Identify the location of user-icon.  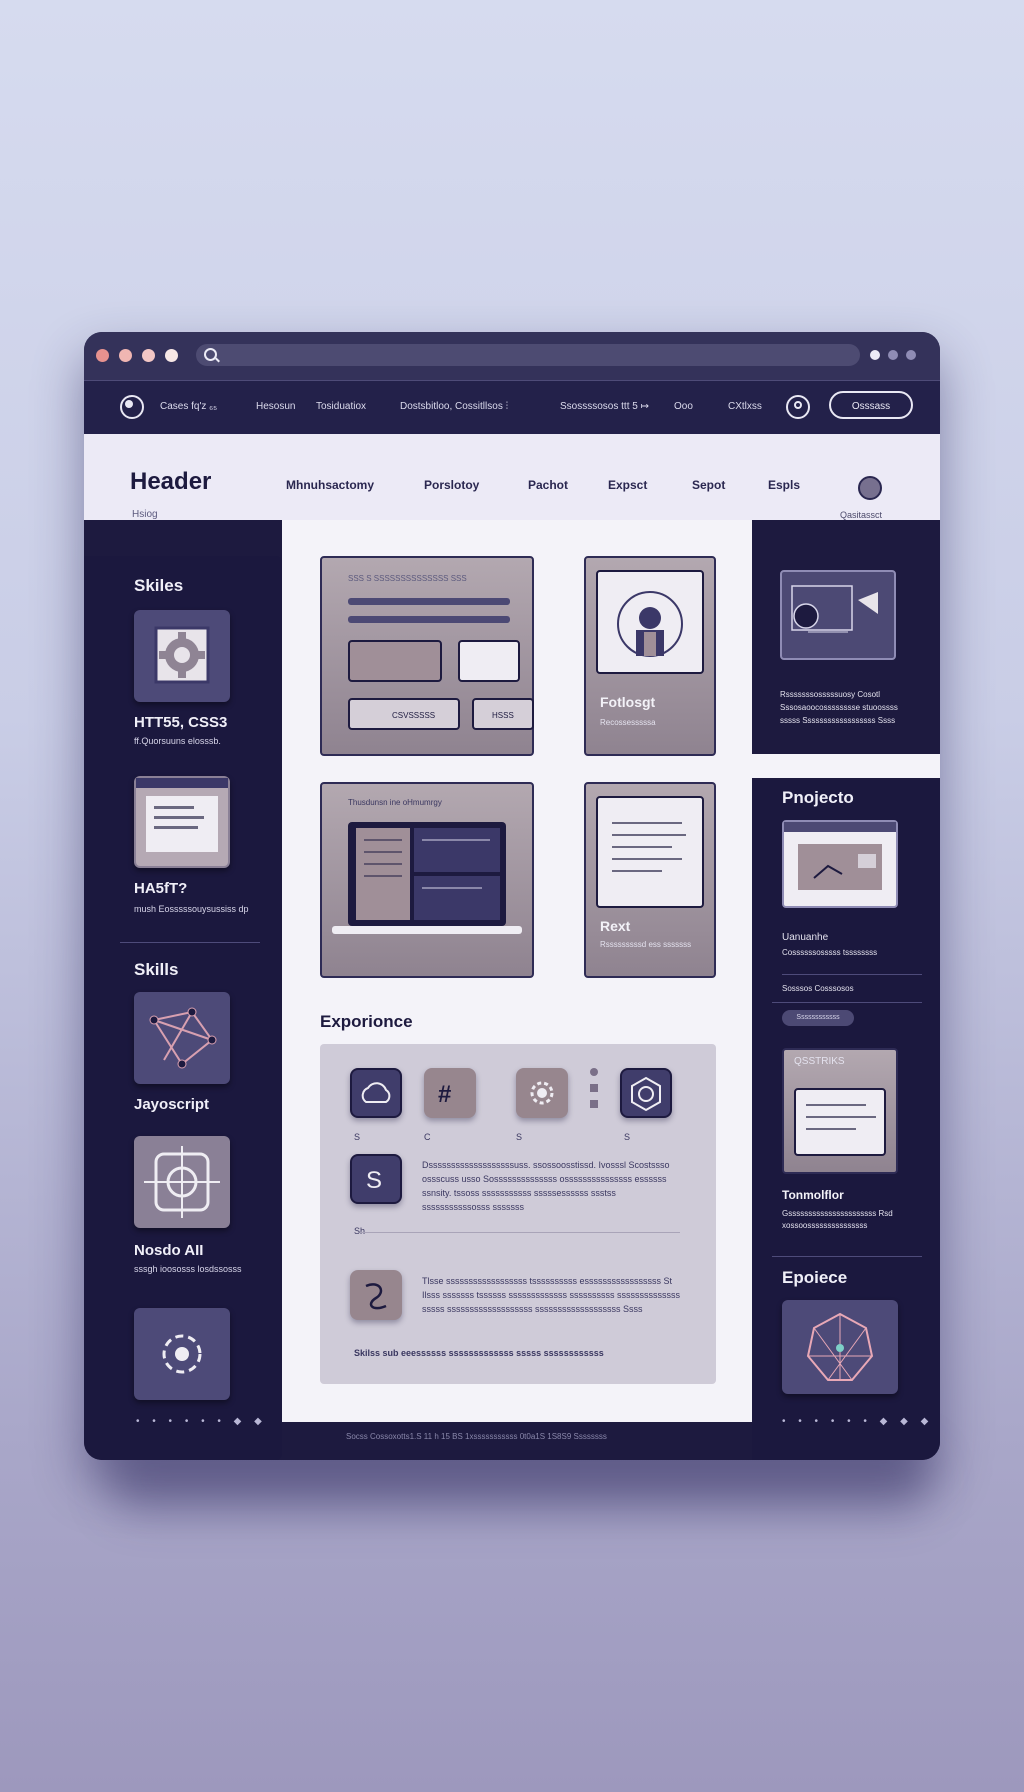
(798, 407).